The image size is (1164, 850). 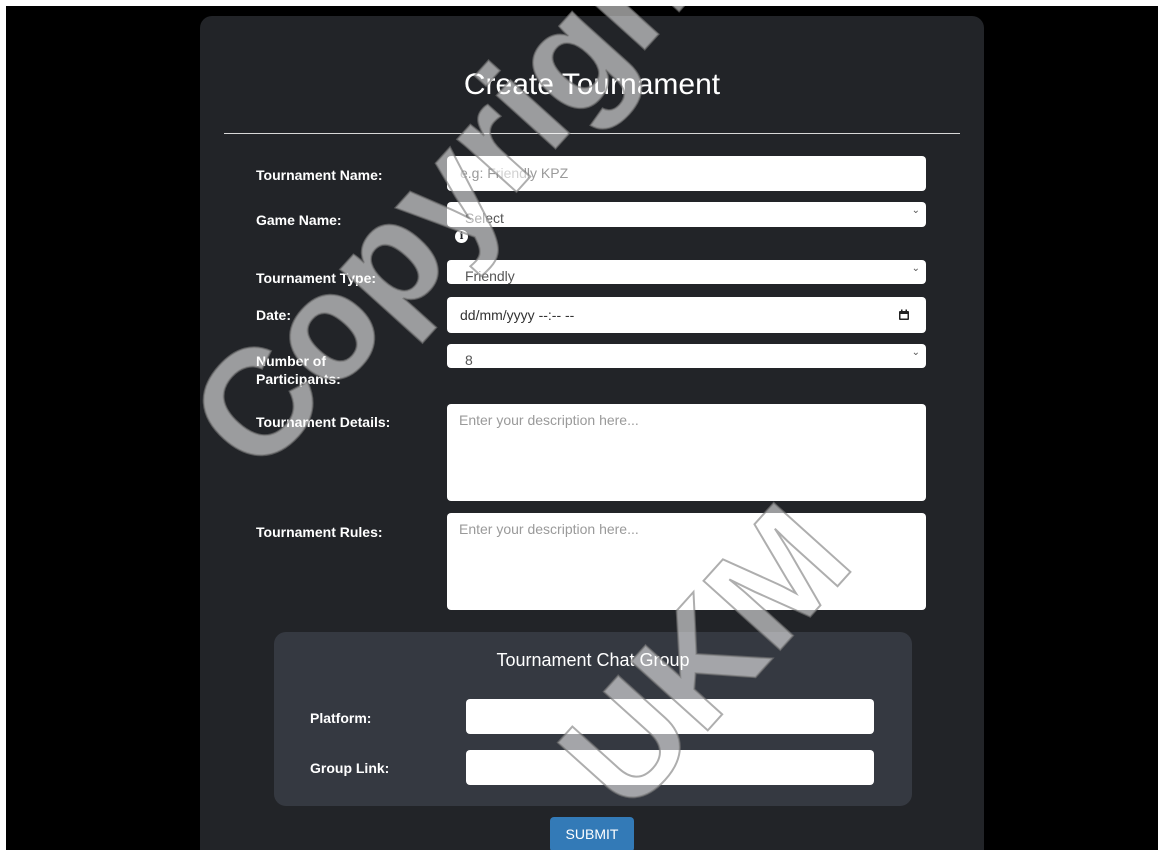 What do you see at coordinates (686, 272) in the screenshot?
I see `tournament-type-select: Friendly ⌄` at bounding box center [686, 272].